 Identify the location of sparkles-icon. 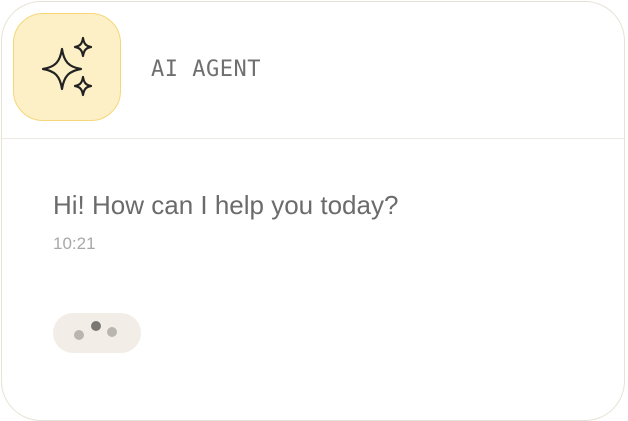
(67, 66).